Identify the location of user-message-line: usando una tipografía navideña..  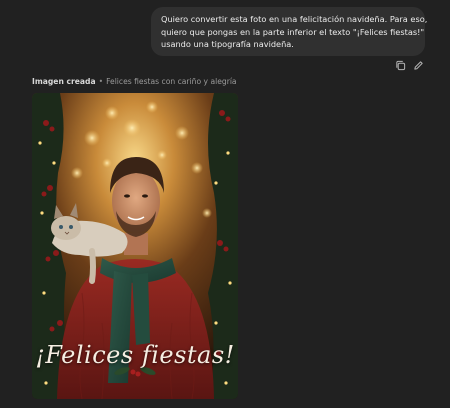
(227, 44).